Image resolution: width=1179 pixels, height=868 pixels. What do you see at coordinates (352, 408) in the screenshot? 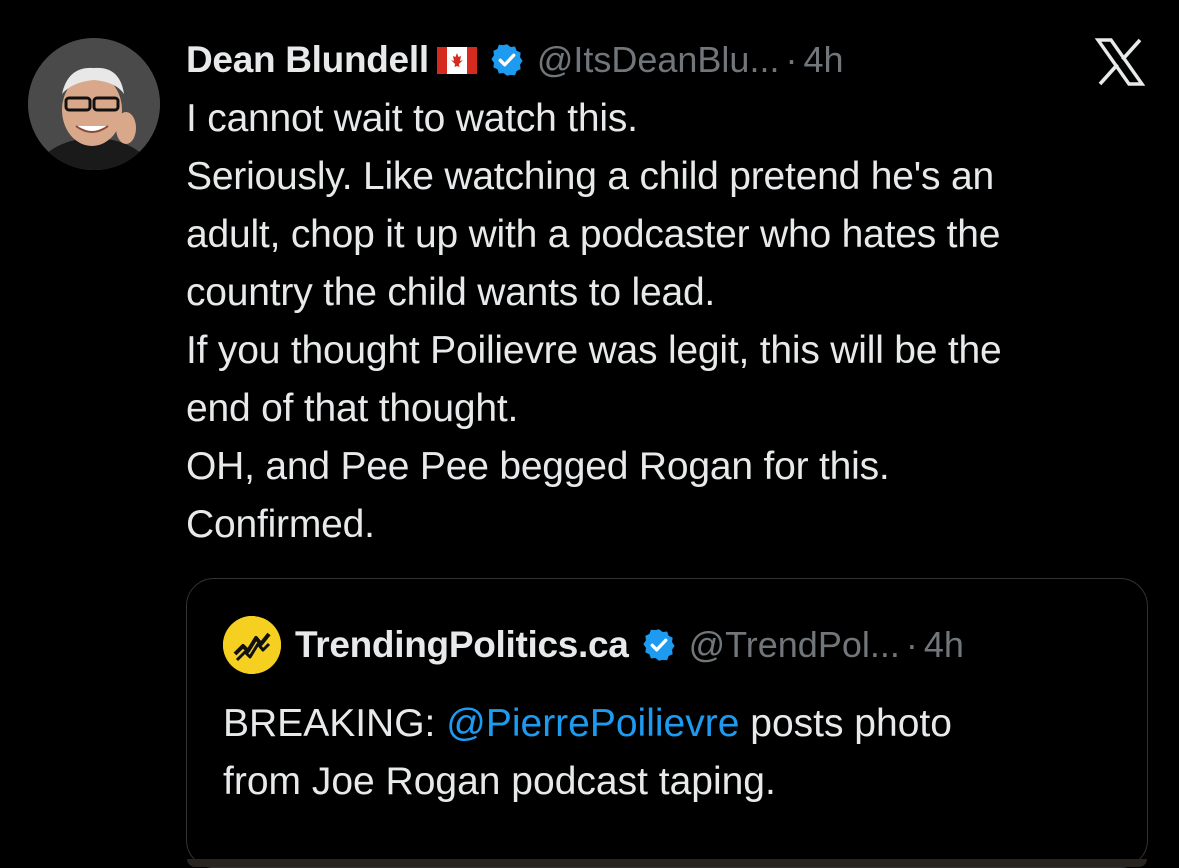
I see `tweet-text-line: end of that thought.` at bounding box center [352, 408].